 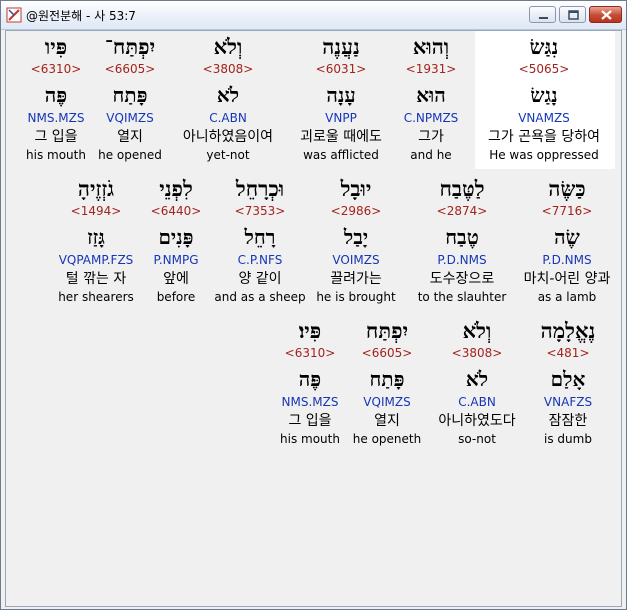 What do you see at coordinates (543, 18) in the screenshot?
I see `minimize-icon` at bounding box center [543, 18].